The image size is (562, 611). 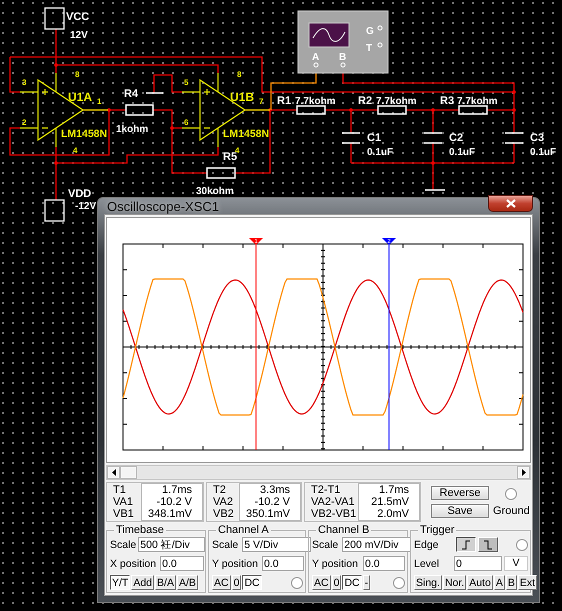 I want to click on mode-button: Ext, so click(x=528, y=582).